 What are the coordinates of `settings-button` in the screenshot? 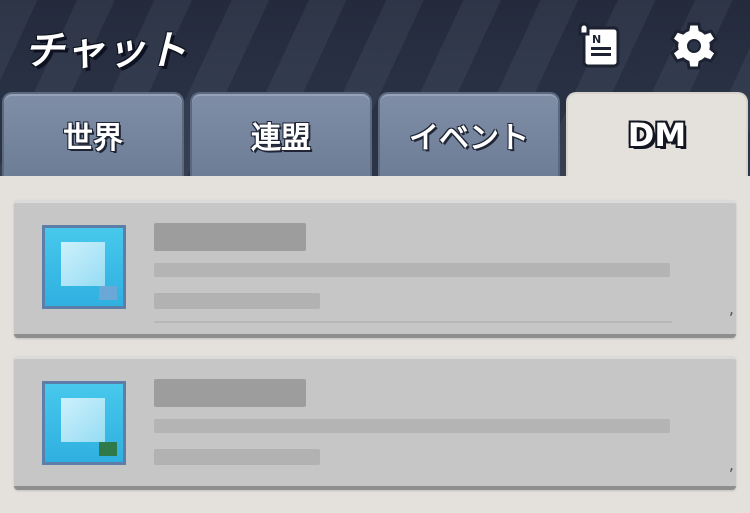 It's located at (694, 46).